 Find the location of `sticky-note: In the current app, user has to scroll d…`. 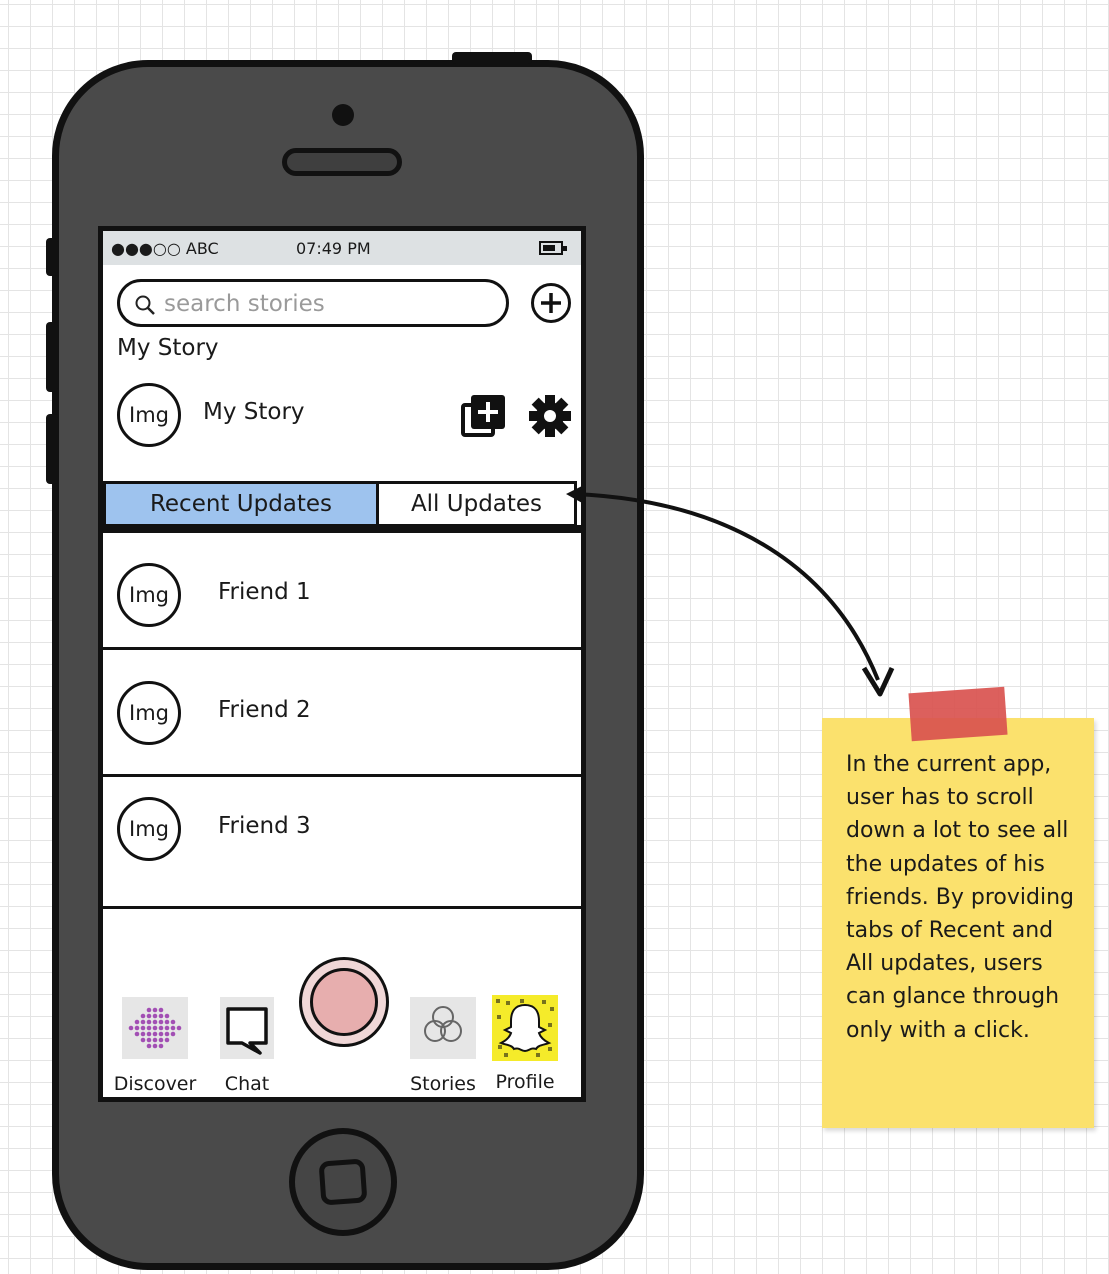

sticky-note: In the current app, user has to scroll d… is located at coordinates (958, 923).